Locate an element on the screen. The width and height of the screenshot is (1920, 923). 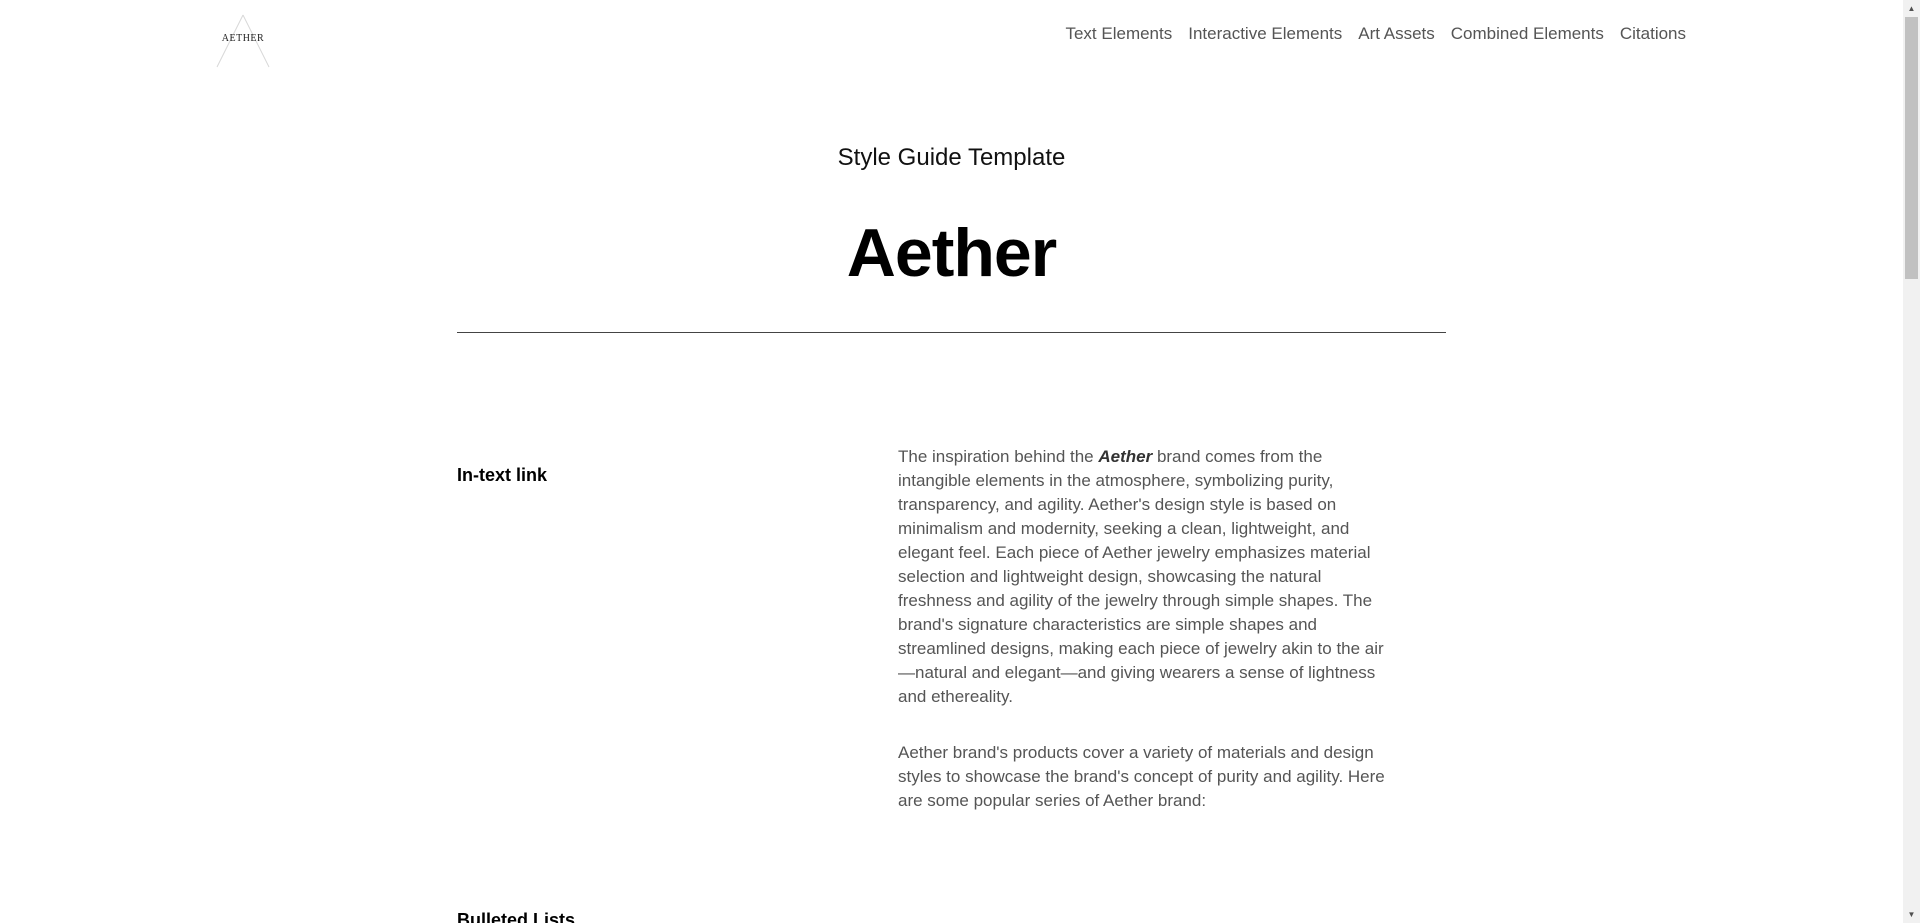
logo-text: AETHER is located at coordinates (243, 38).